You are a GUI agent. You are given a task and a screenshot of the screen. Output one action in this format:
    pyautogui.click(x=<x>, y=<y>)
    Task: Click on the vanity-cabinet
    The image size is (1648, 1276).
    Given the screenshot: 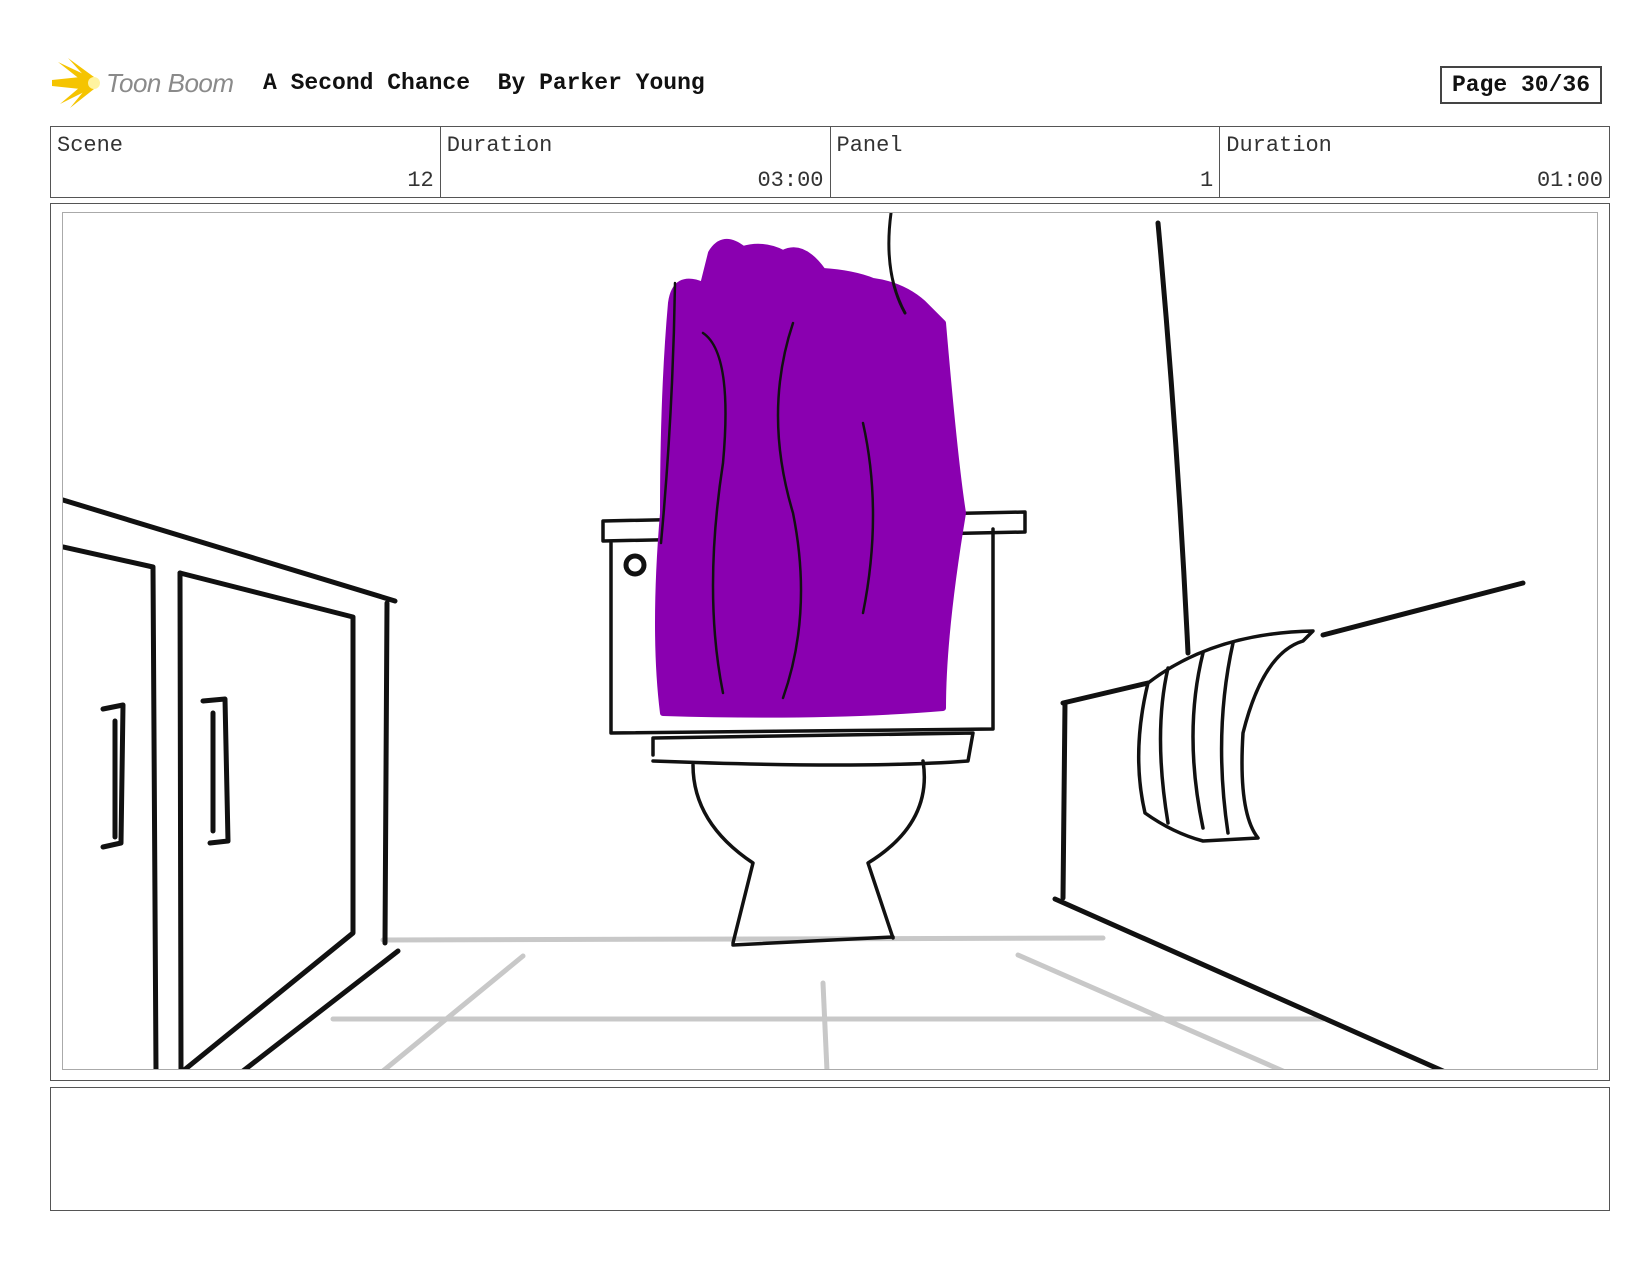 What is the action you would take?
    pyautogui.click(x=232, y=783)
    